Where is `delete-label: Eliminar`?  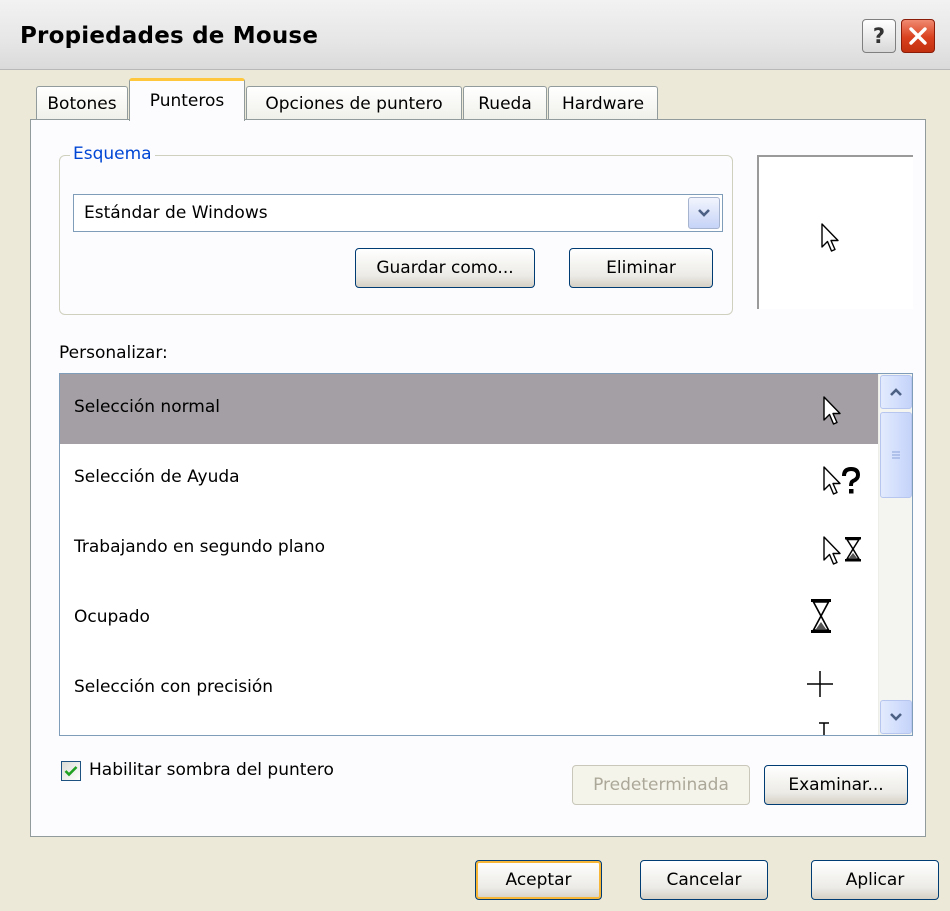 delete-label: Eliminar is located at coordinates (641, 268).